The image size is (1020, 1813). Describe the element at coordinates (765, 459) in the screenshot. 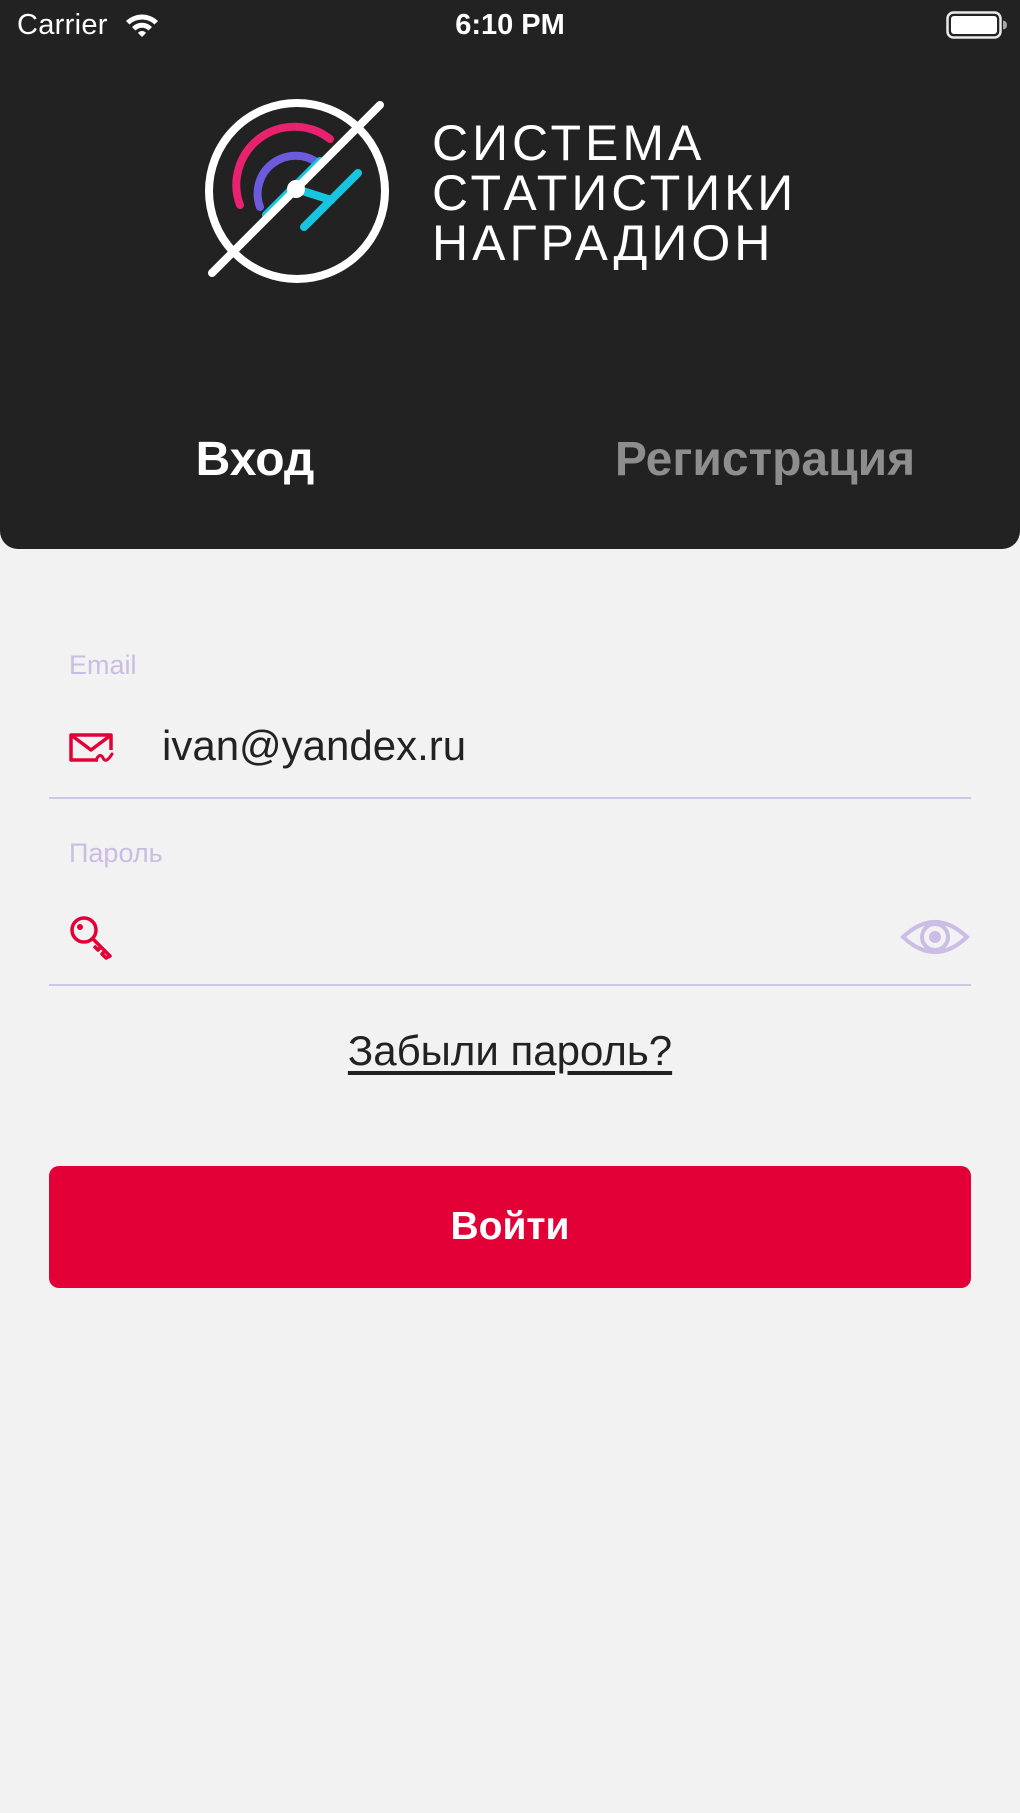

I see `tab-register: Регистрация` at that location.